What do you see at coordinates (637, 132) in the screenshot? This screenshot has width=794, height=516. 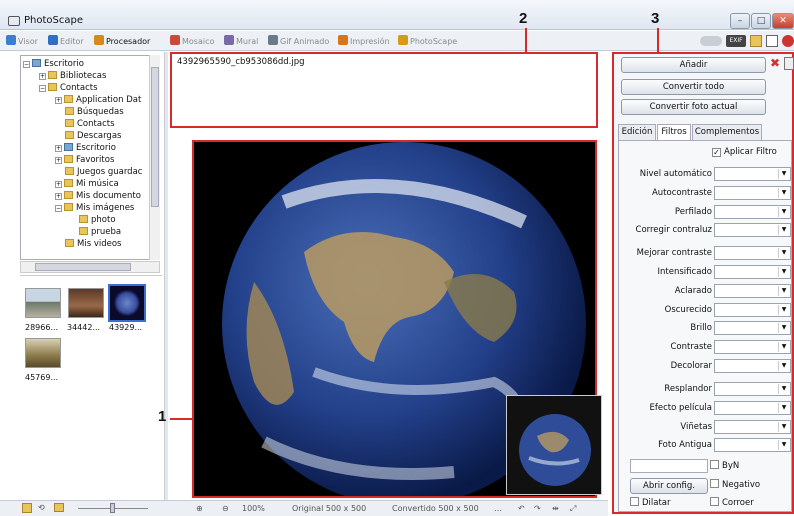 I see `tab-edicion: Edición` at bounding box center [637, 132].